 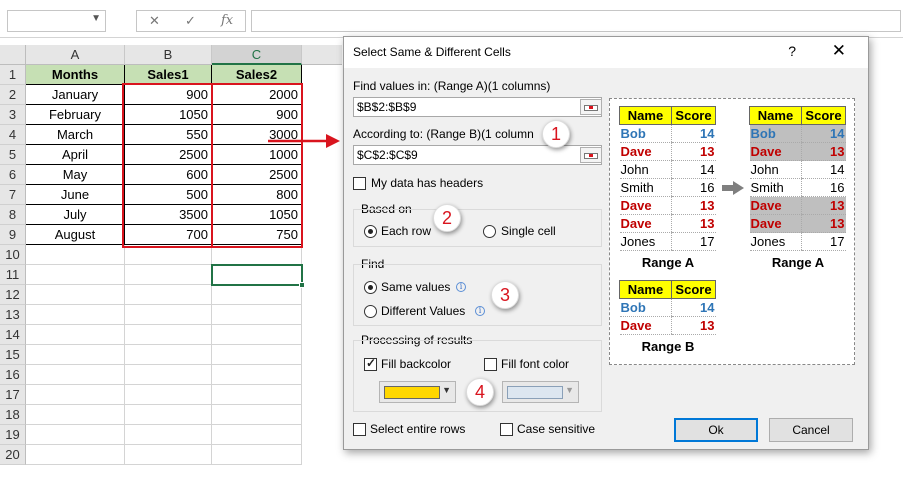 What do you see at coordinates (693, 205) in the screenshot?
I see `preview-score: 13` at bounding box center [693, 205].